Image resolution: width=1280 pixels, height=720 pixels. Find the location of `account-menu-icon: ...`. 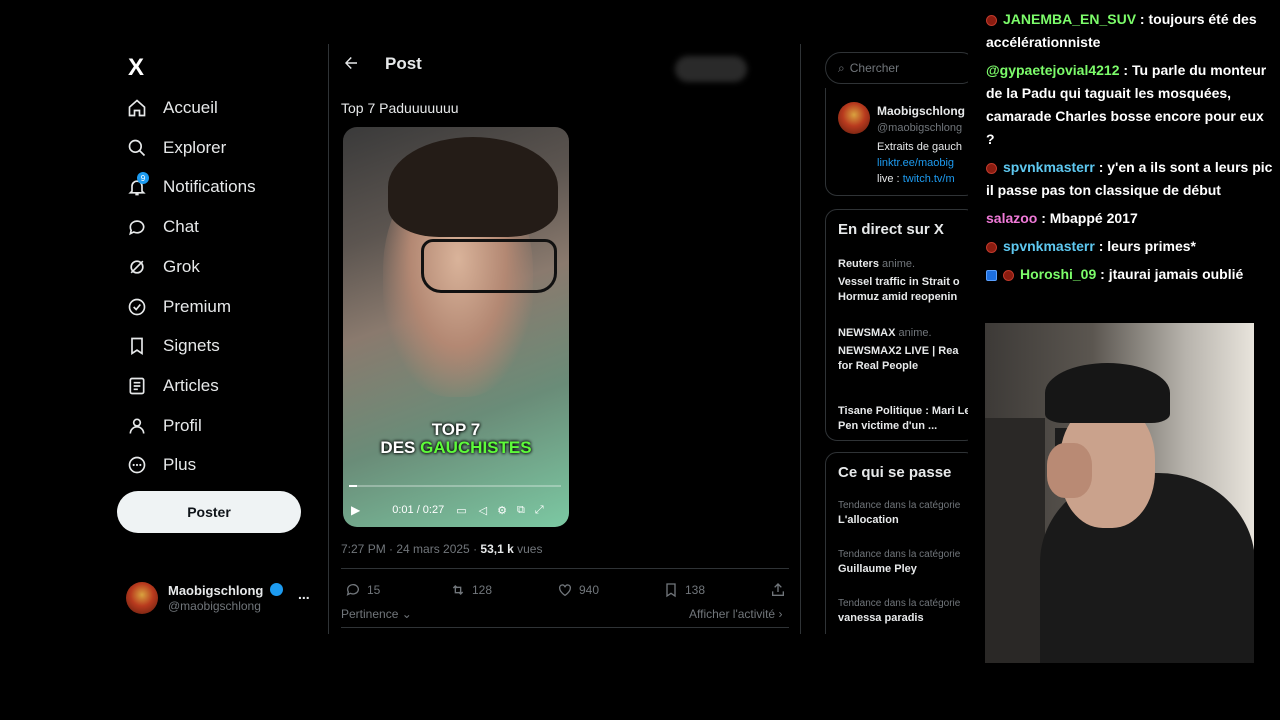

account-menu-icon: ... is located at coordinates (304, 594).